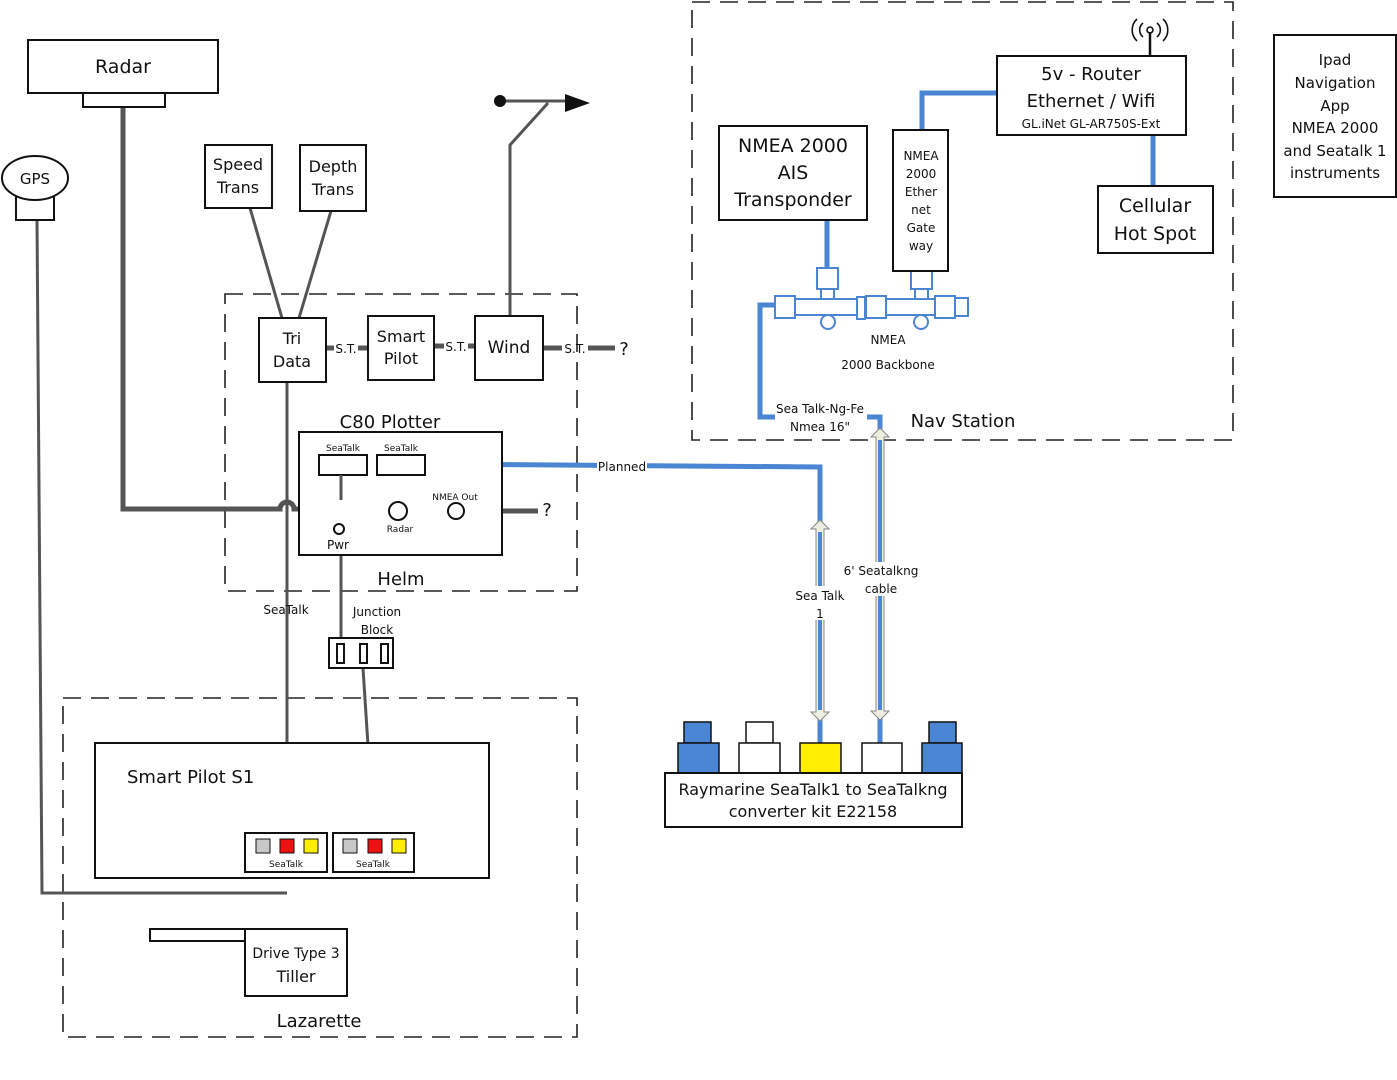  I want to click on ipad-label: Navigation, so click(1335, 83).